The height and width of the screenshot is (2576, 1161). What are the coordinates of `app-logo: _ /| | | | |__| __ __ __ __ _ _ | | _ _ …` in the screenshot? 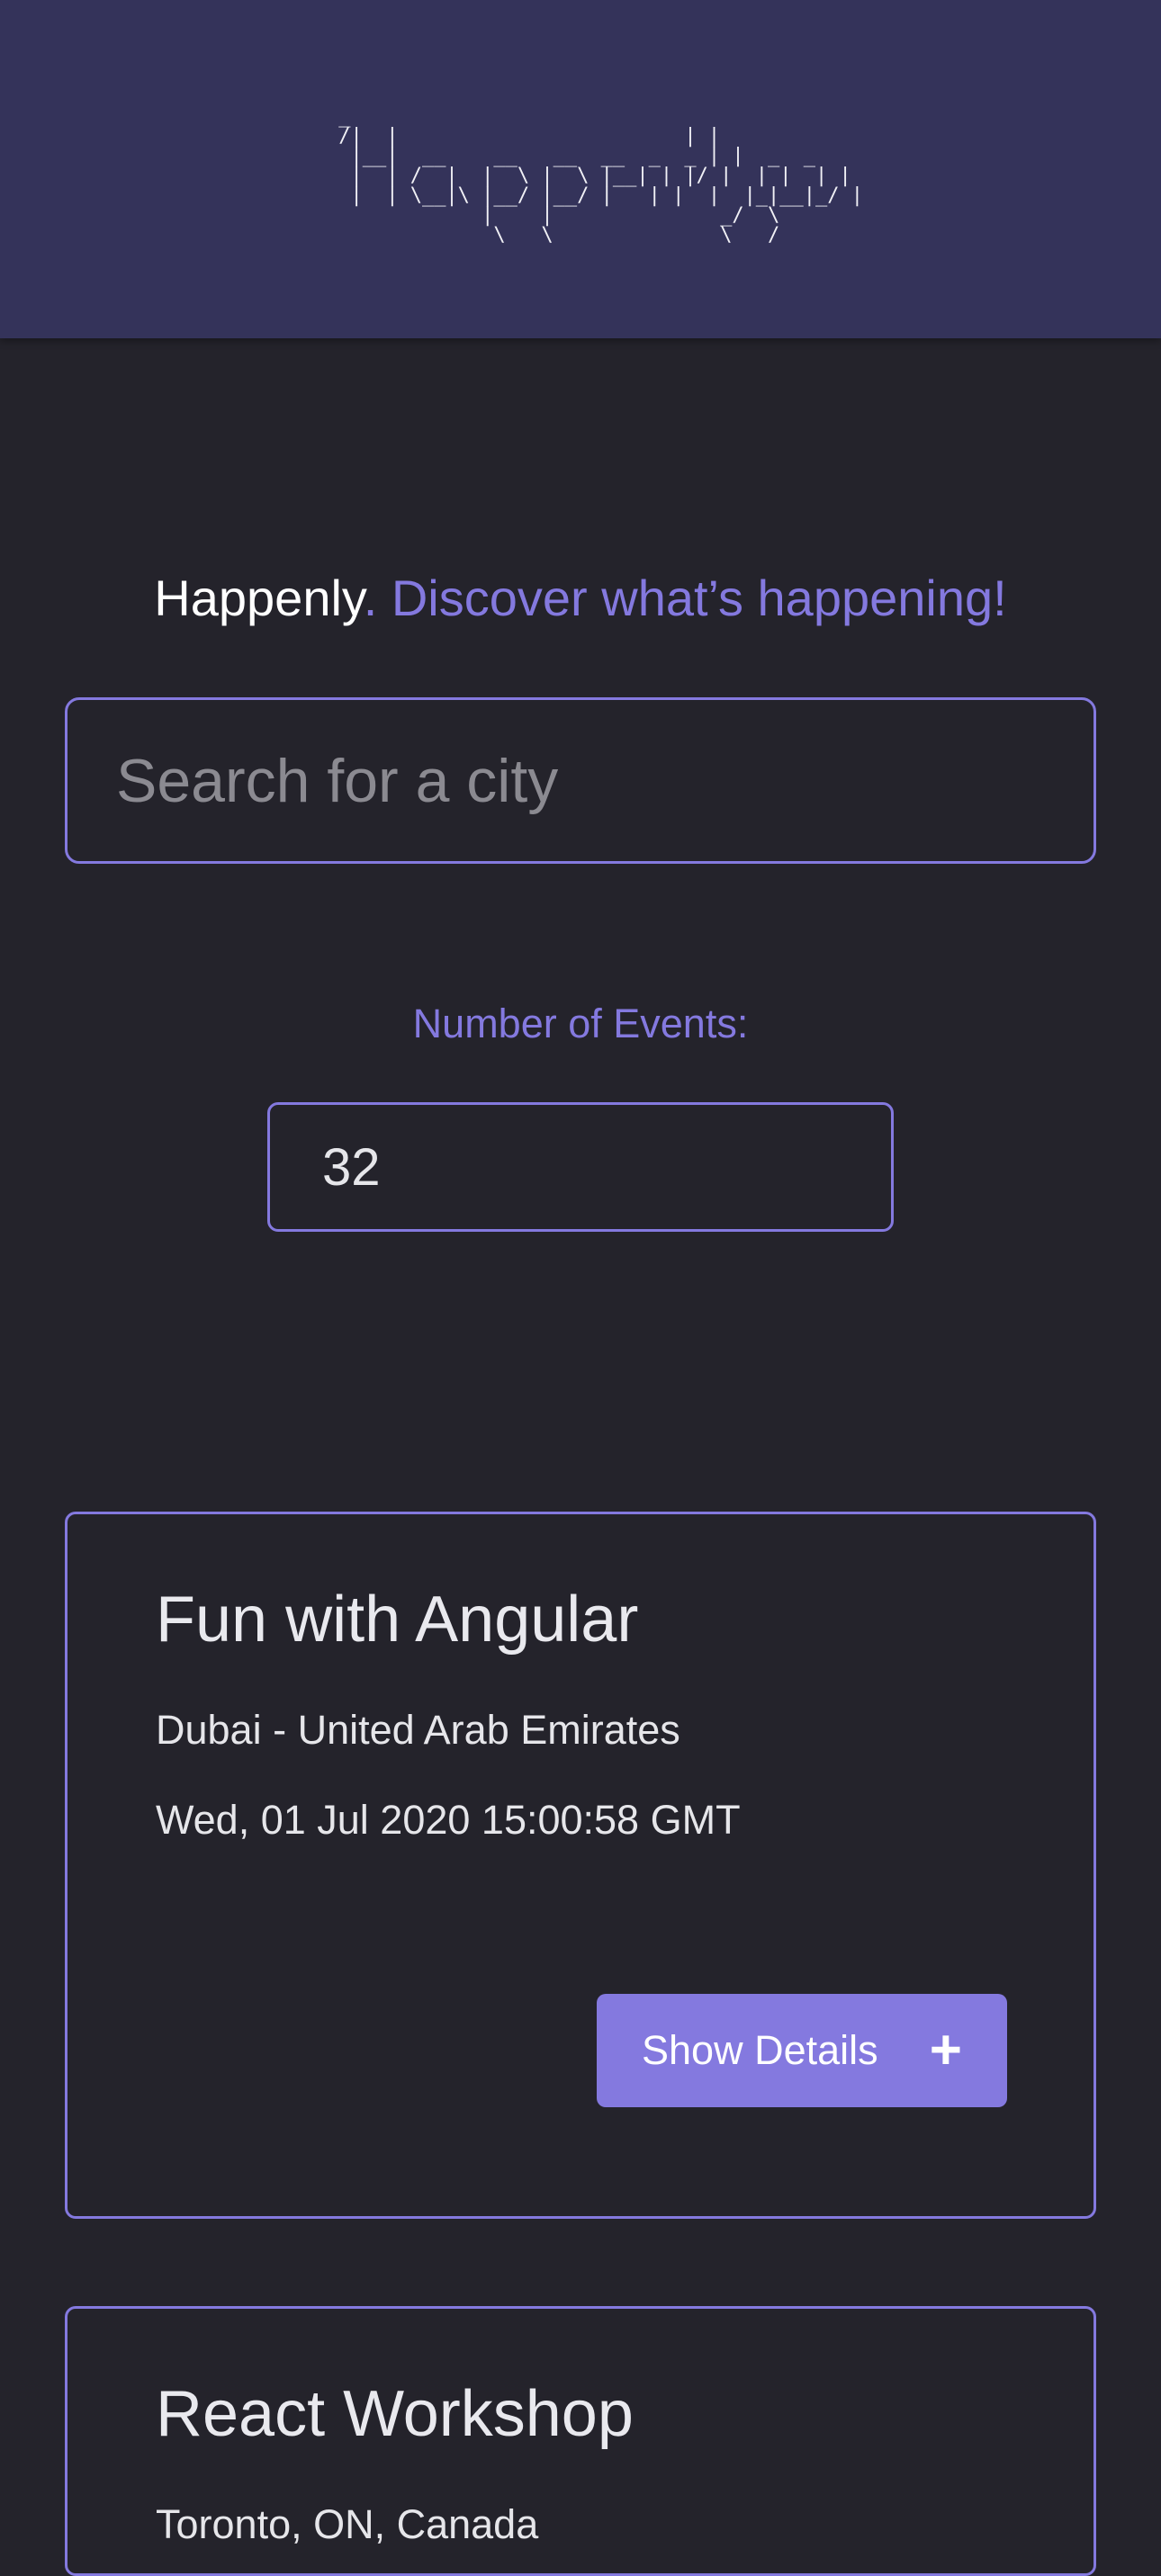 It's located at (601, 176).